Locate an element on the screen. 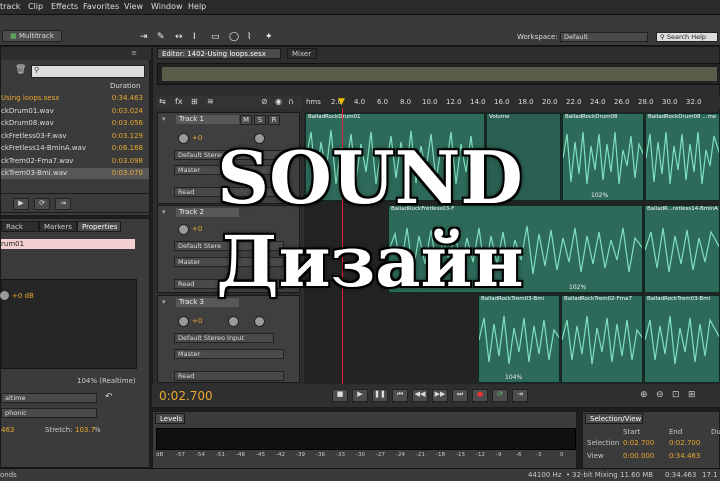  file-row: ckDrum08.wav 0:03.056 is located at coordinates (75, 123).